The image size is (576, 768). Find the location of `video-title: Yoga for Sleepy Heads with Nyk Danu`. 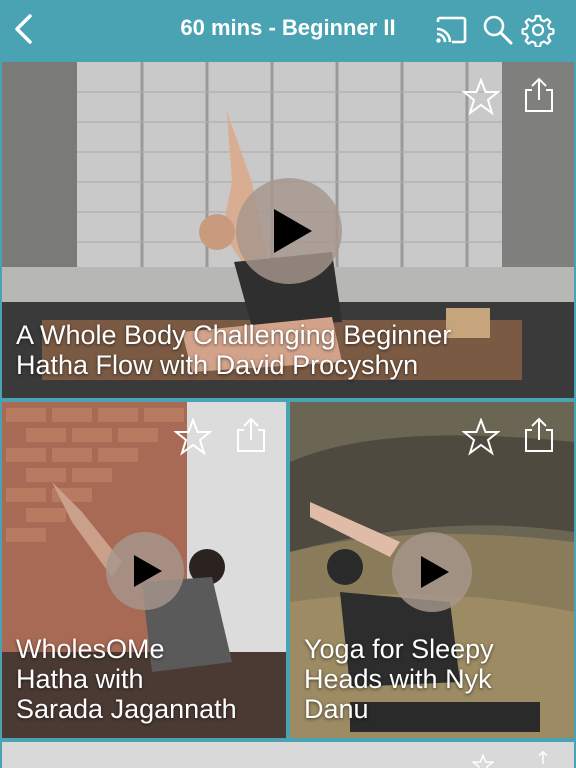

video-title: Yoga for Sleepy Heads with Nyk Danu is located at coordinates (399, 679).